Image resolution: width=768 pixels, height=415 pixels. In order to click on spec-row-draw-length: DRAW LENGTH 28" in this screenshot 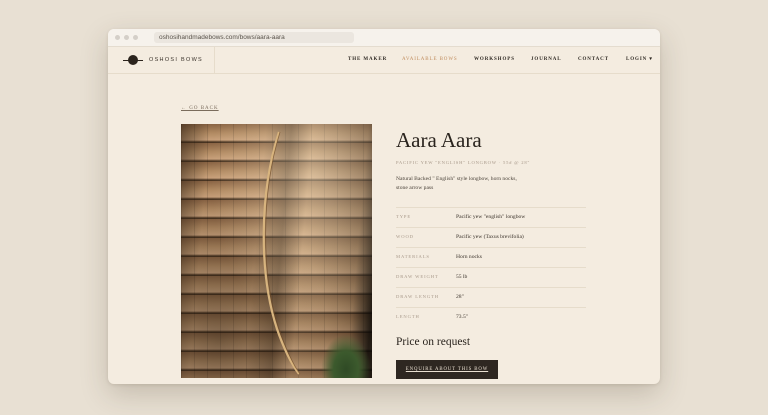, I will do `click(491, 297)`.